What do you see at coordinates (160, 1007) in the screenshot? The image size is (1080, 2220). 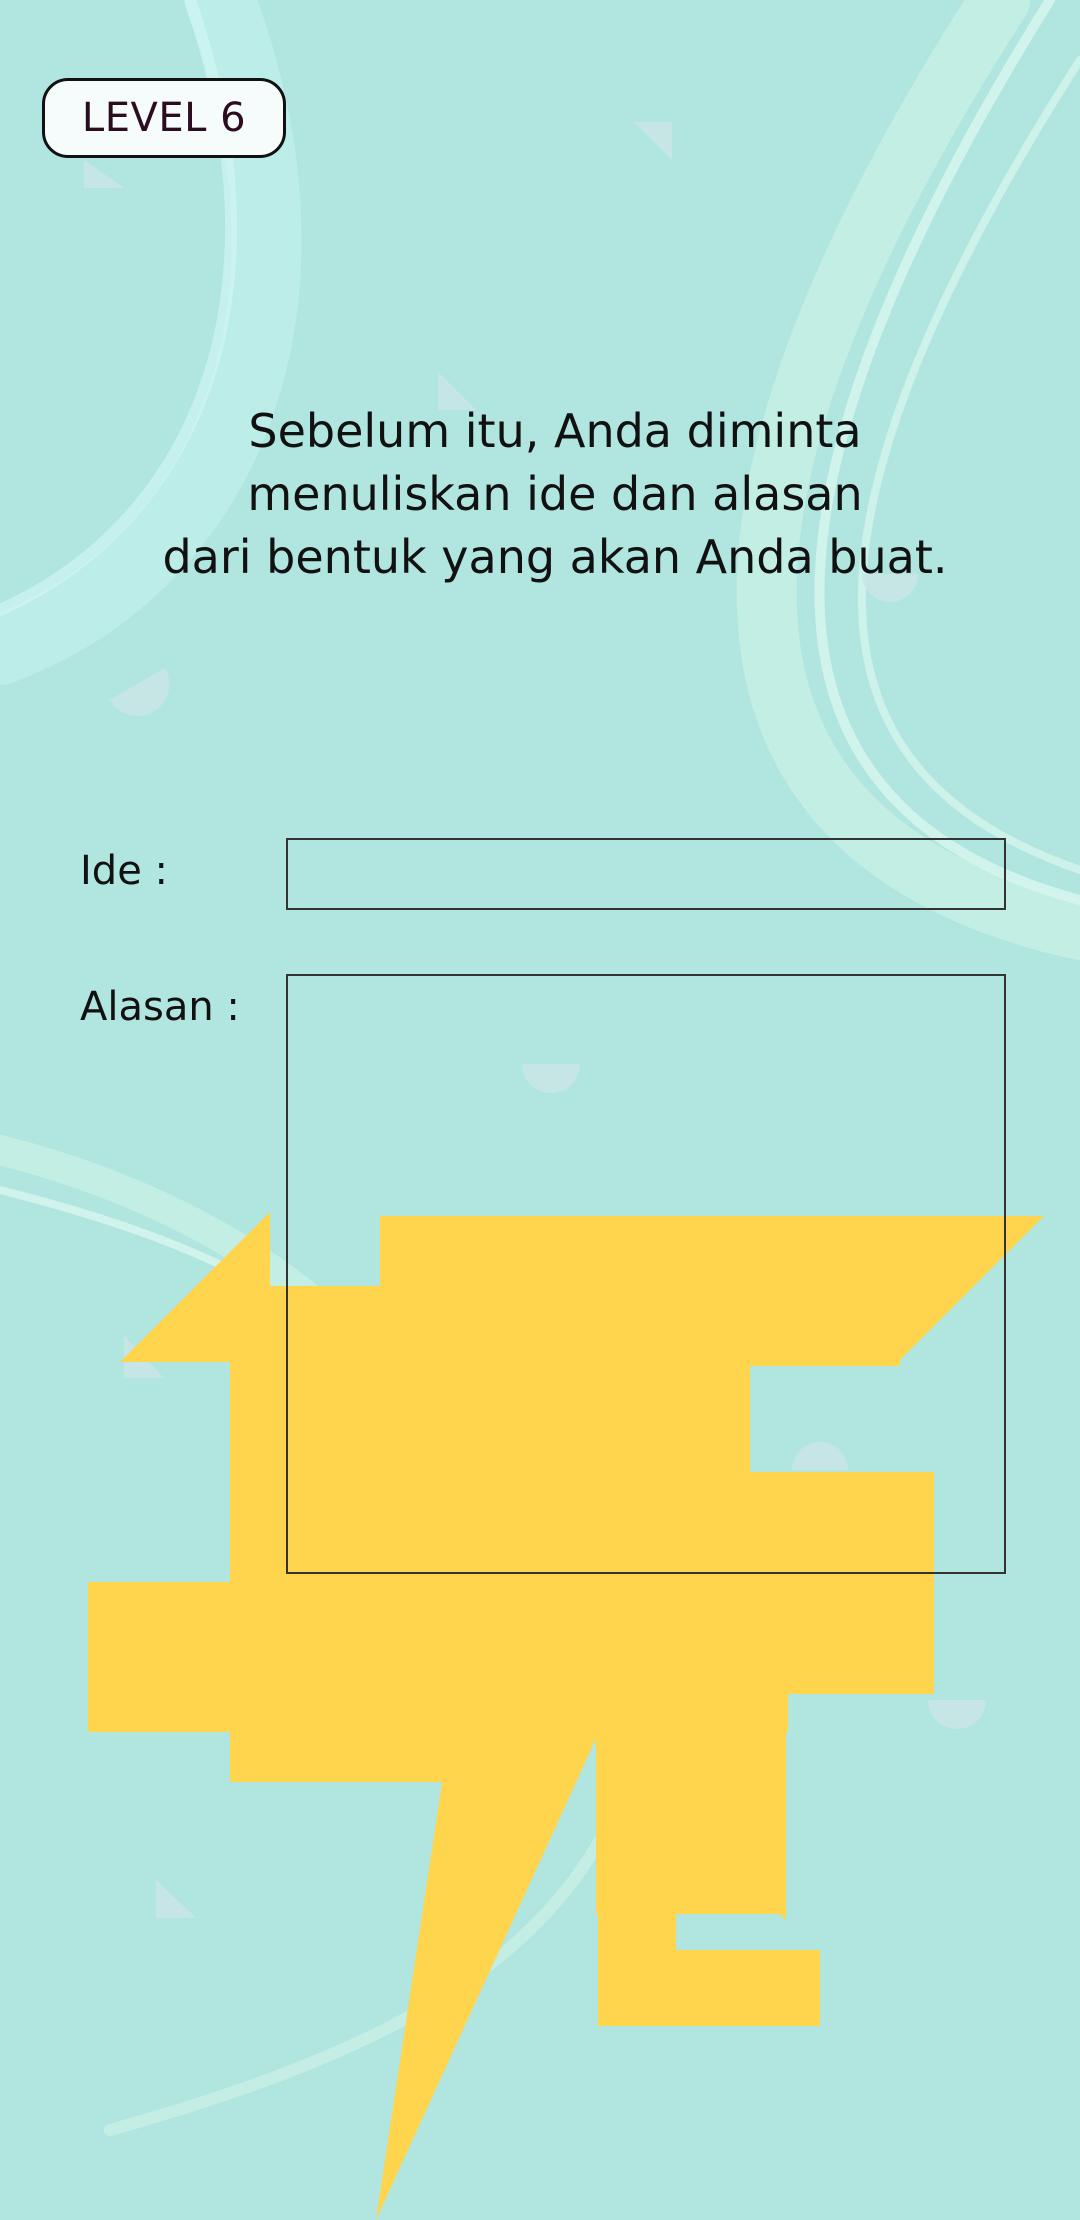 I see `alasan-label: Alasan :` at bounding box center [160, 1007].